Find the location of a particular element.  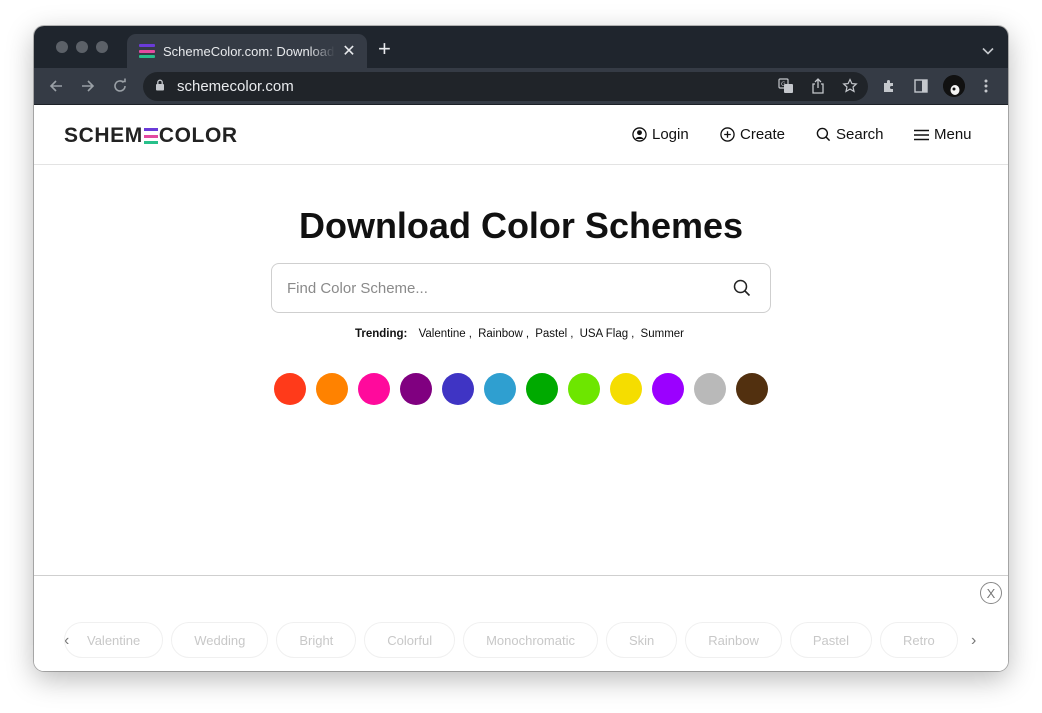

logo-text-left: SCHEM is located at coordinates (103, 135).